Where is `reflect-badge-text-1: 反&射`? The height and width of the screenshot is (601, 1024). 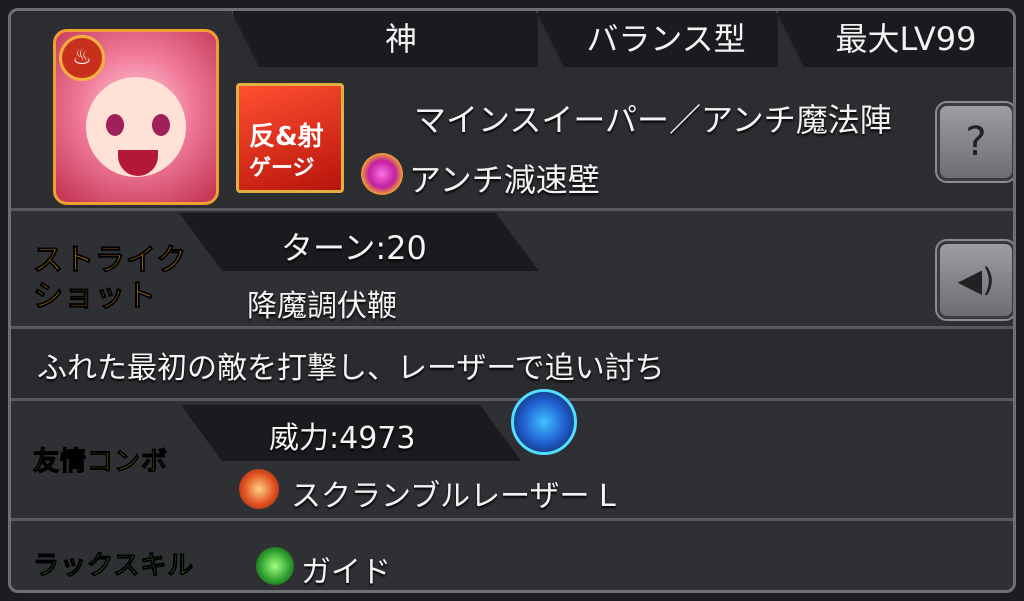
reflect-badge-text-1: 反&射 is located at coordinates (286, 137).